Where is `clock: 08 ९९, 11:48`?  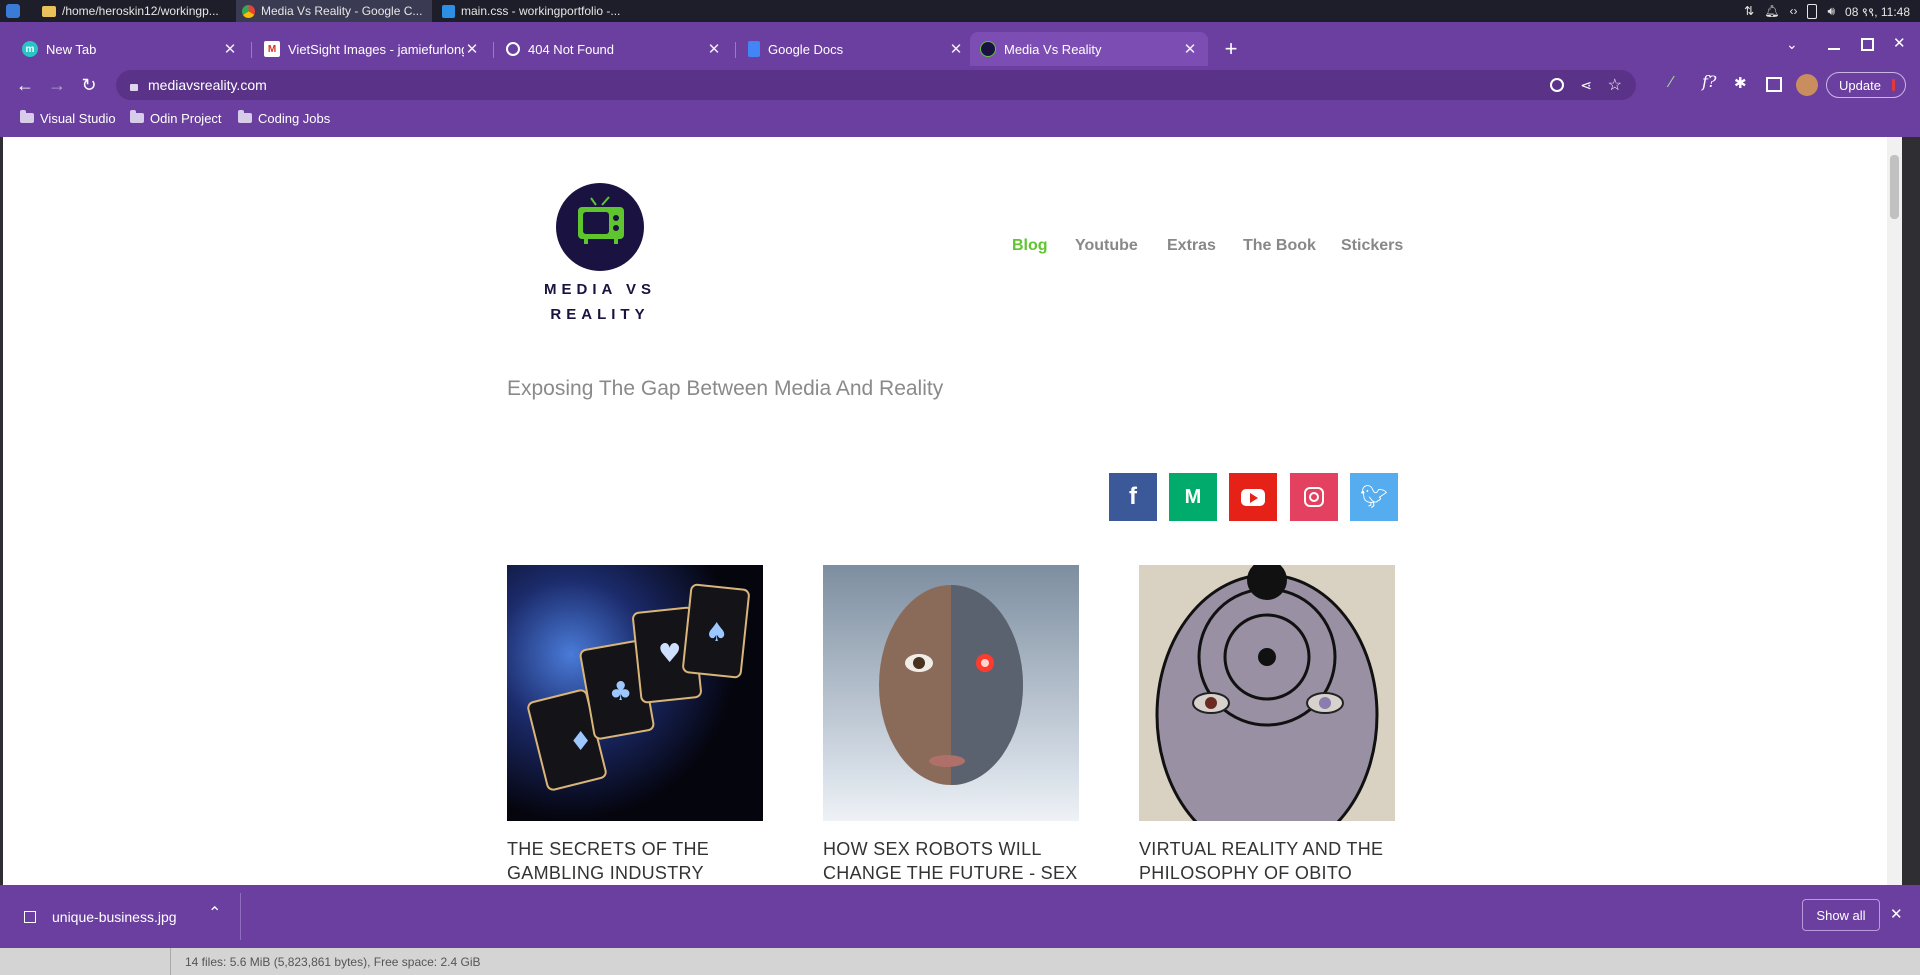 clock: 08 ९९, 11:48 is located at coordinates (1877, 11).